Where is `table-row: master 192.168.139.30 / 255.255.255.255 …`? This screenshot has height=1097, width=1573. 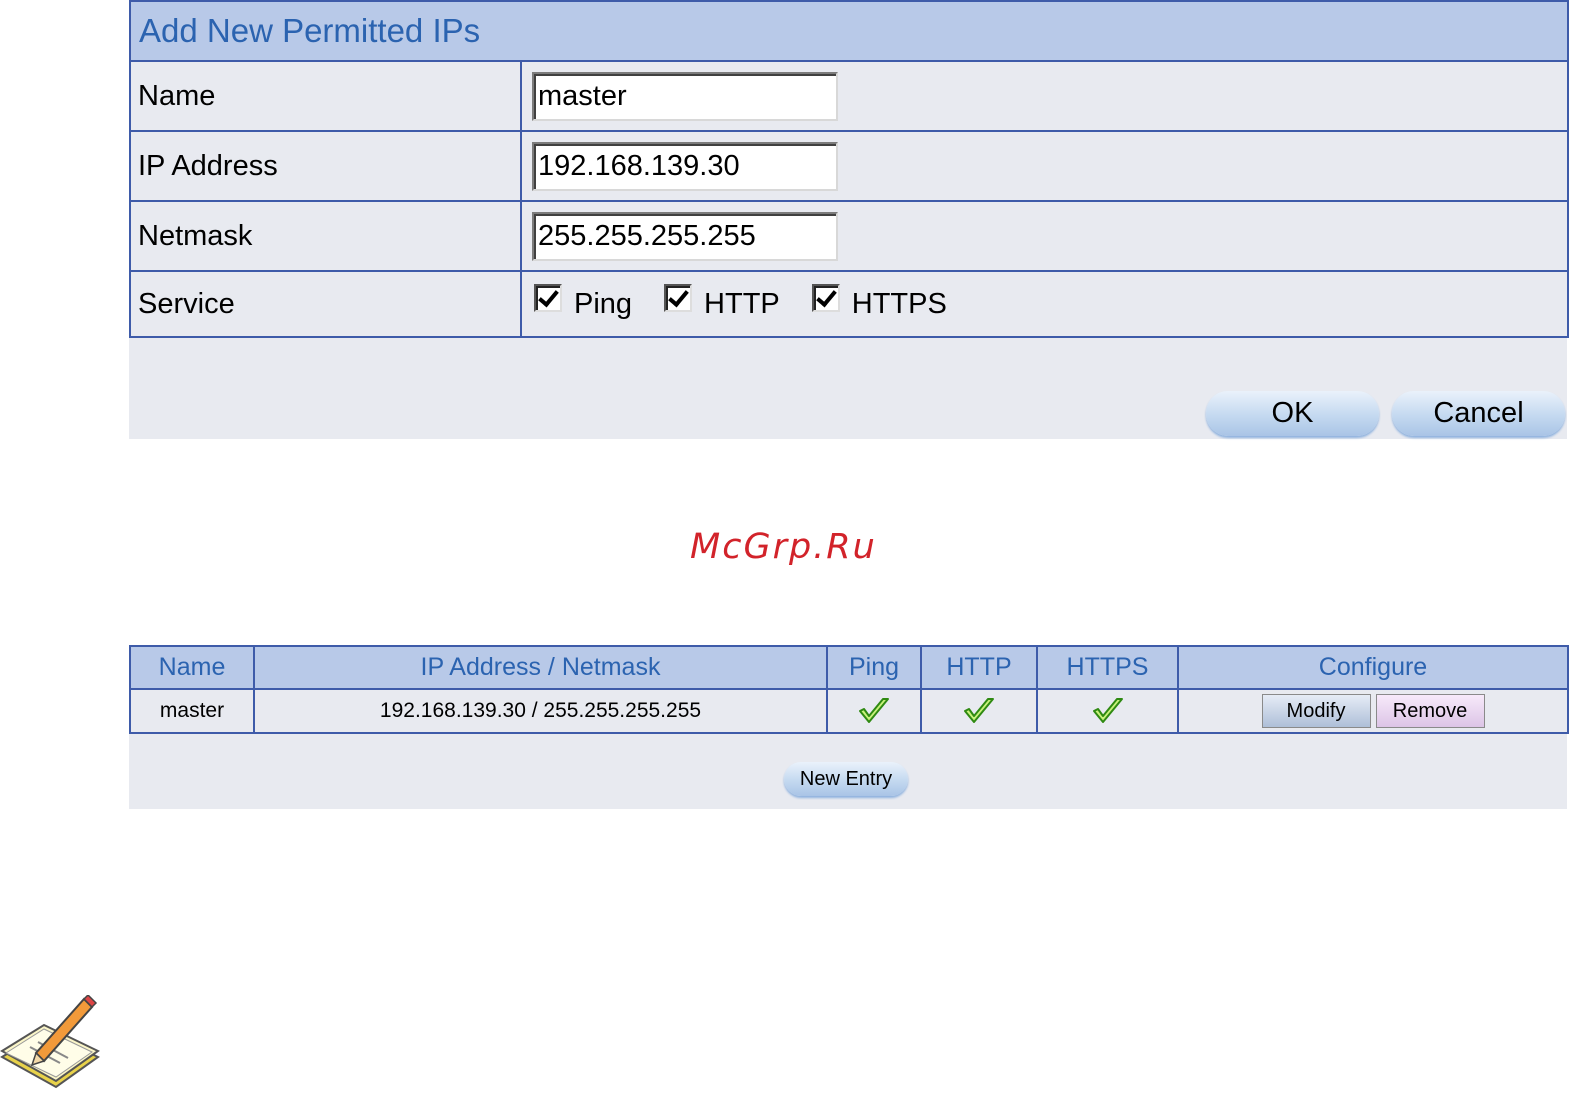 table-row: master 192.168.139.30 / 255.255.255.255 … is located at coordinates (849, 711).